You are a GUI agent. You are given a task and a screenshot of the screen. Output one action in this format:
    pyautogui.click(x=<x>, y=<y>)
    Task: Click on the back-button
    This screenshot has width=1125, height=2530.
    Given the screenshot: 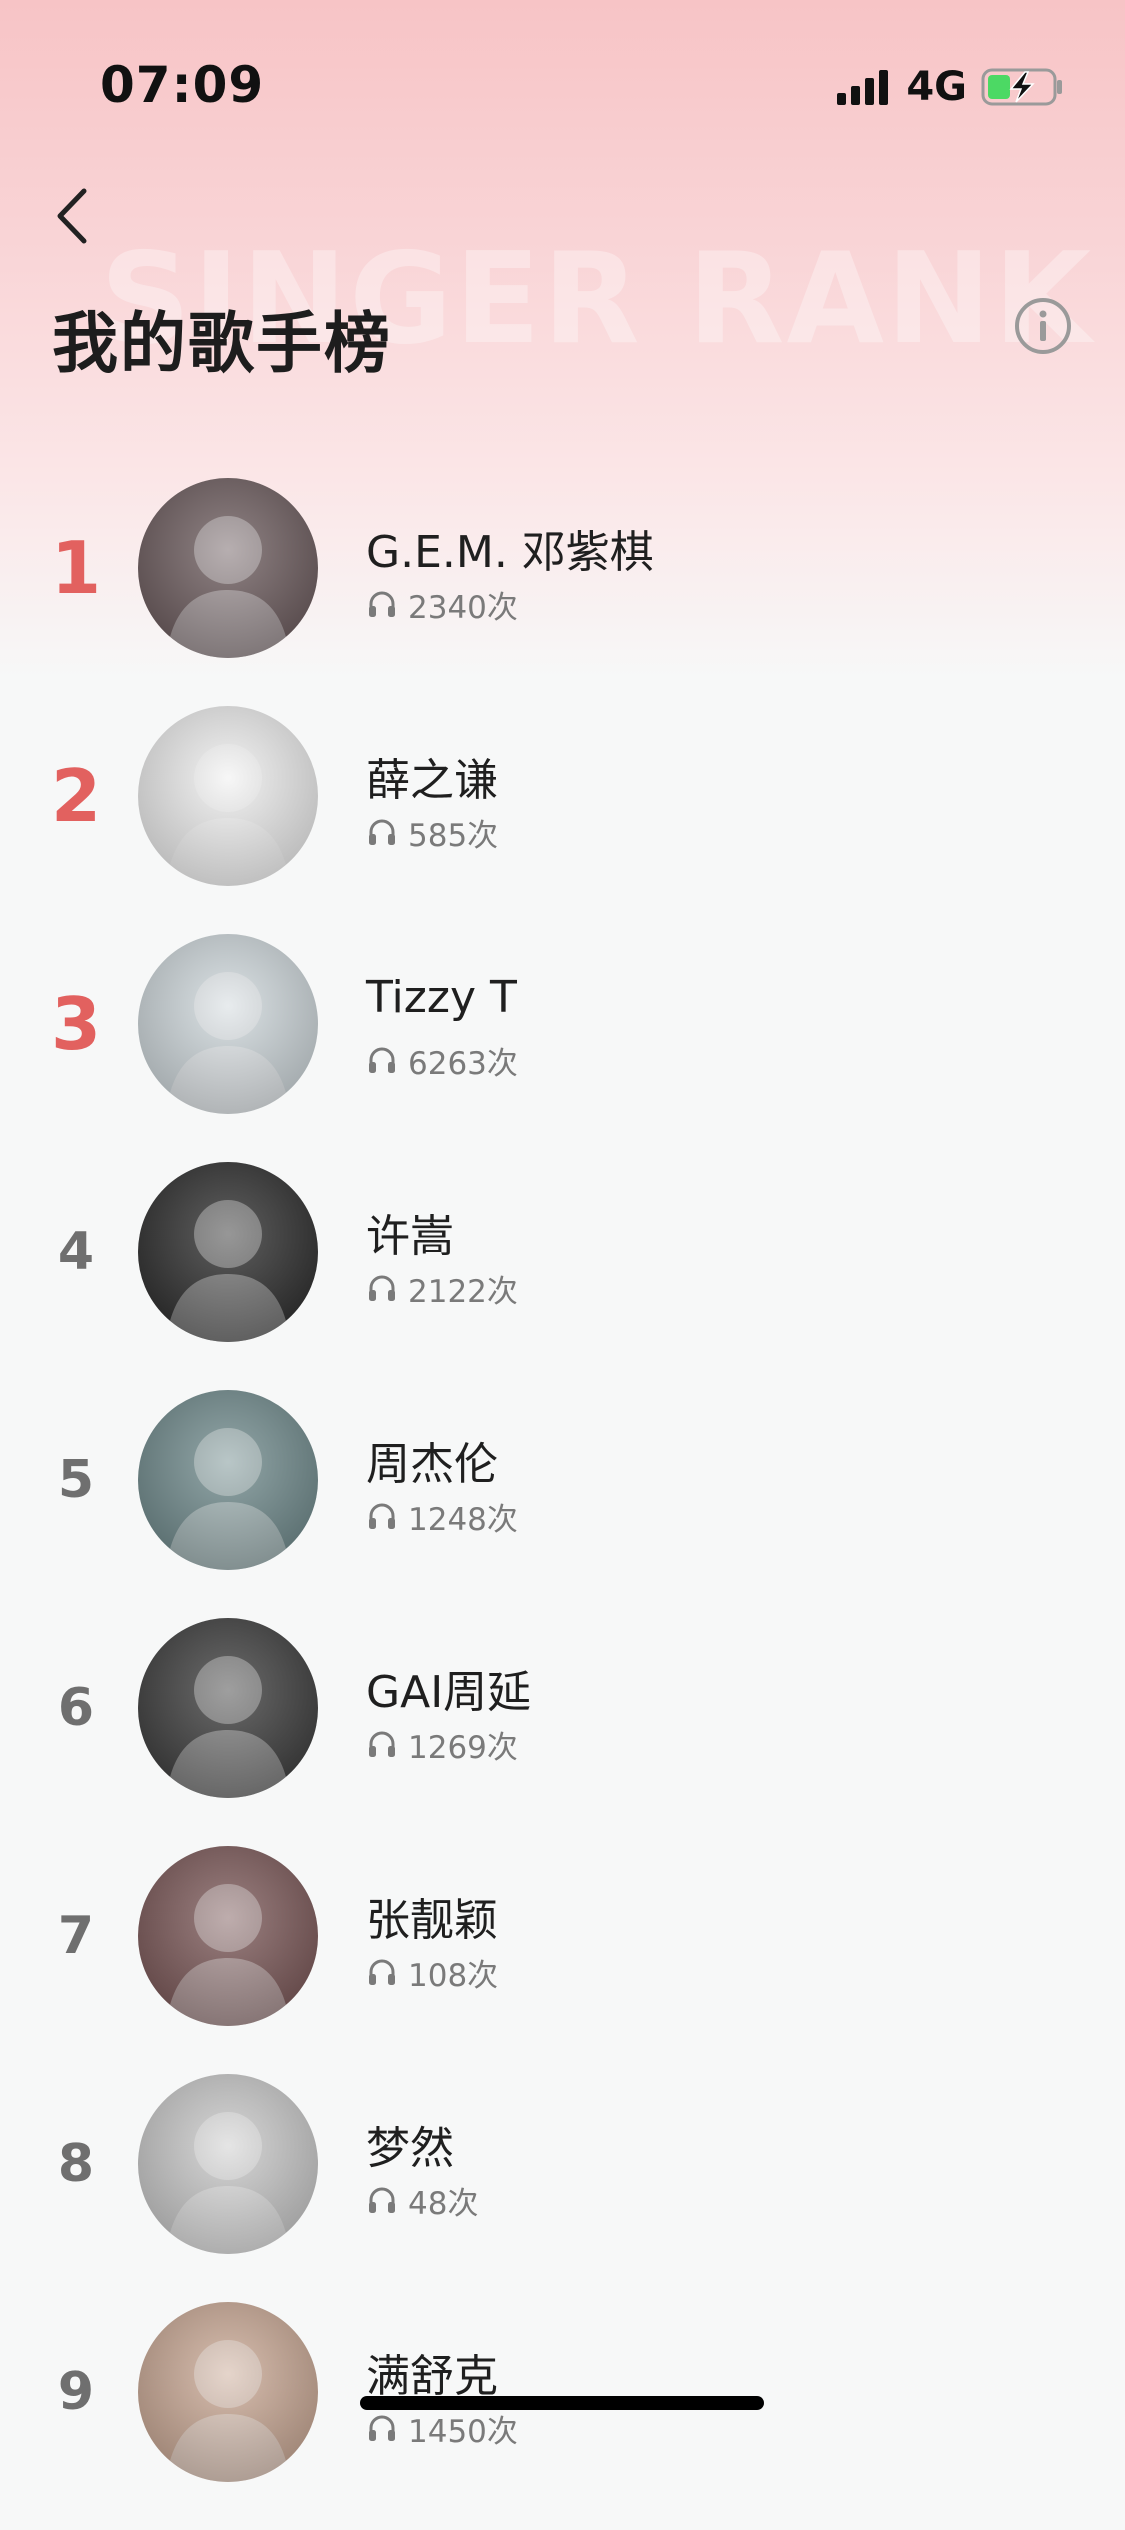 What is the action you would take?
    pyautogui.click(x=73, y=216)
    